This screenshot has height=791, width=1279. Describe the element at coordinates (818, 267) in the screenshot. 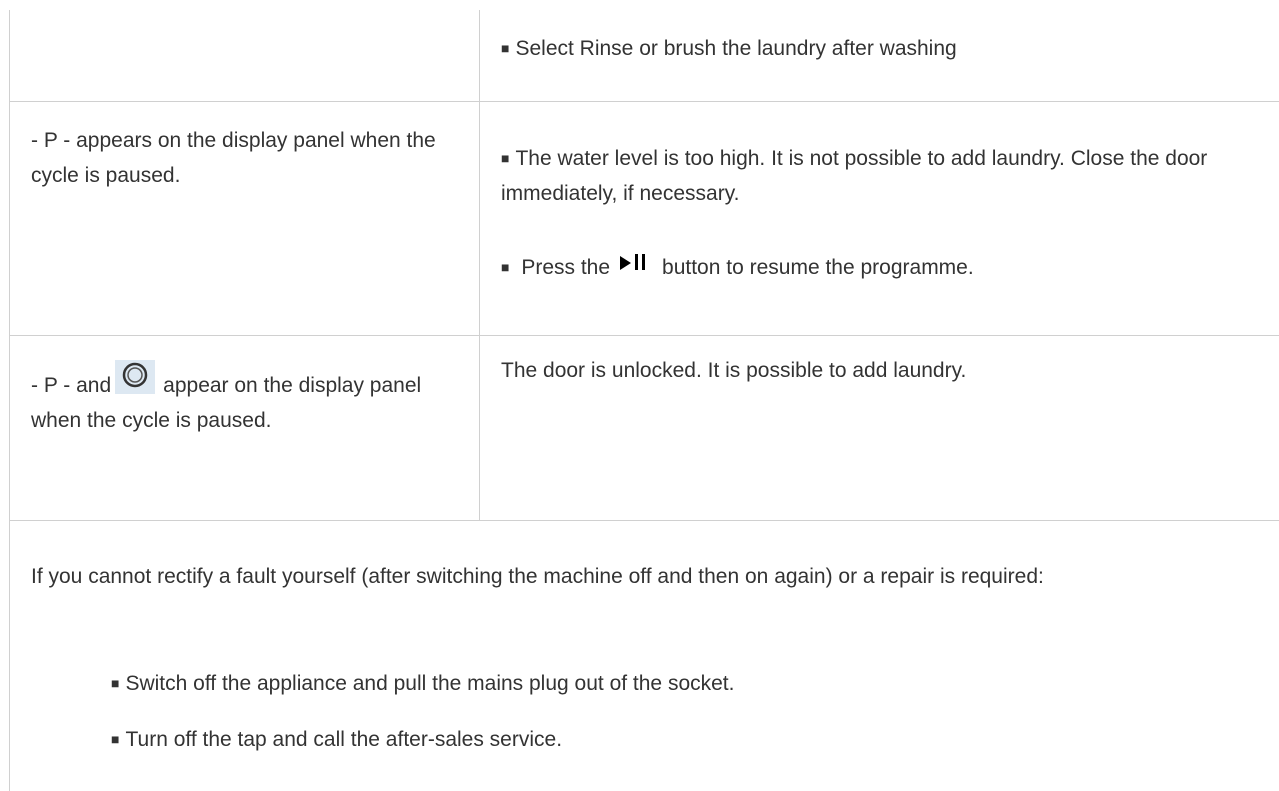

I see `resume-text: button to resume the programme.` at that location.